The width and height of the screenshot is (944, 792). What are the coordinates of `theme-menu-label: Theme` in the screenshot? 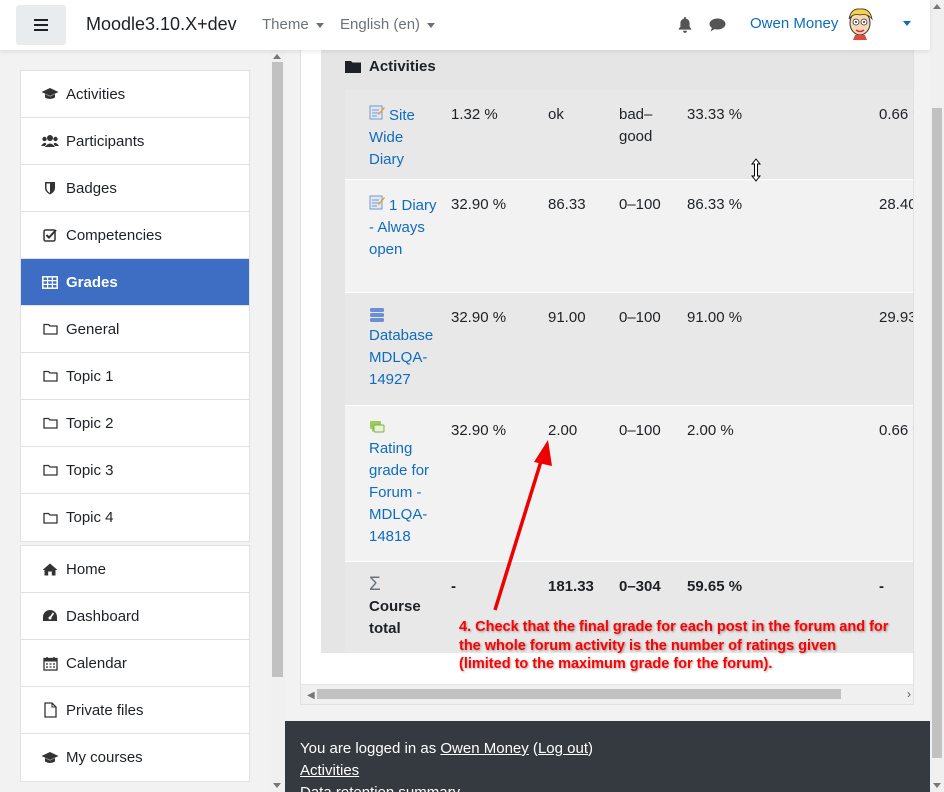 It's located at (285, 24).